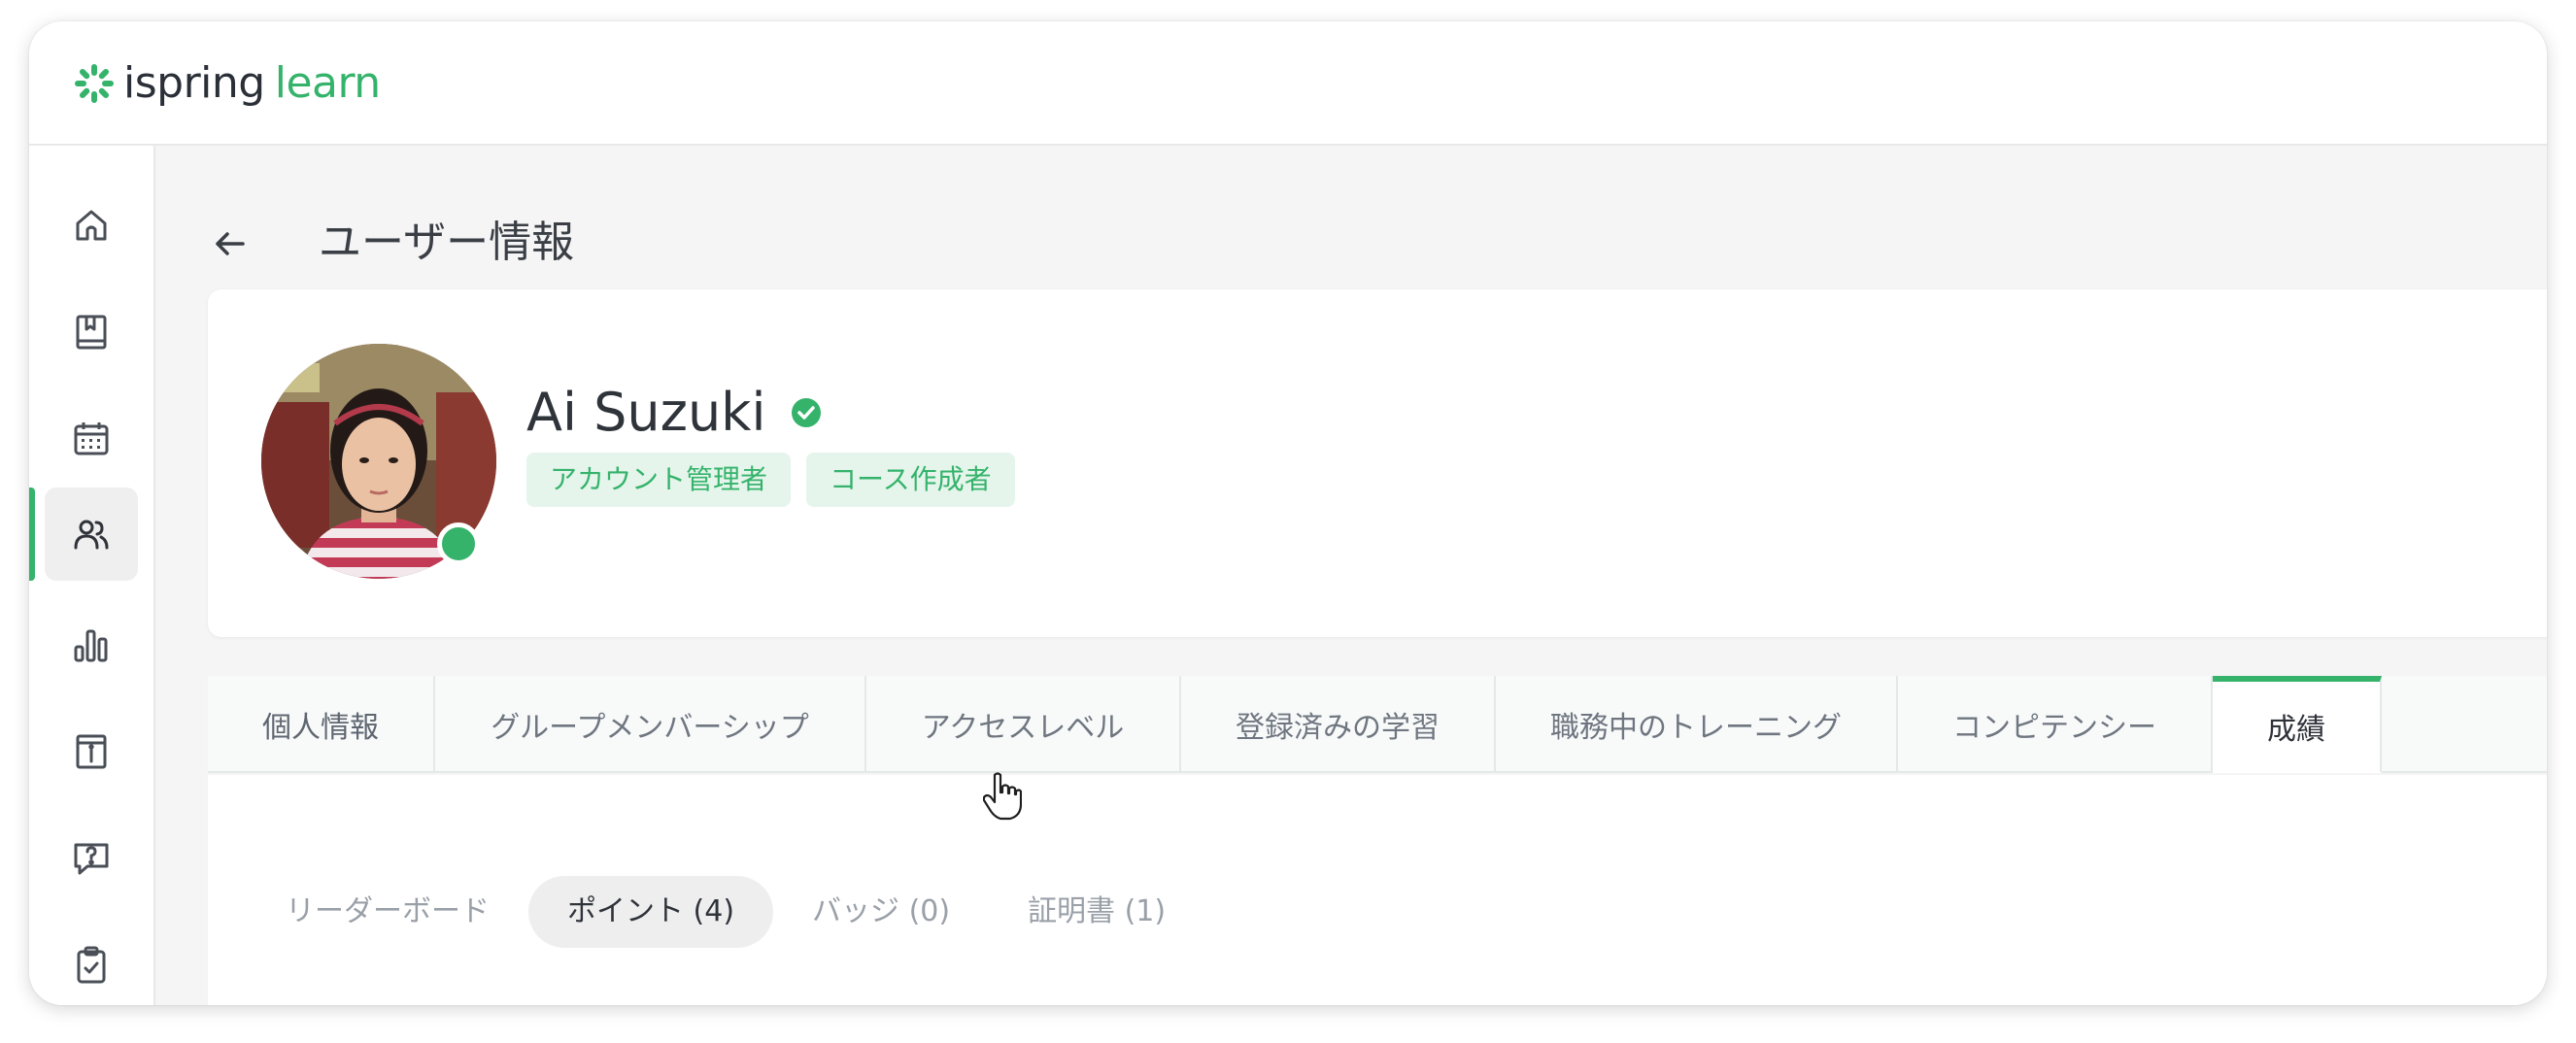 The height and width of the screenshot is (1043, 2576). I want to click on hand-pointer-cursor-icon, so click(1002, 796).